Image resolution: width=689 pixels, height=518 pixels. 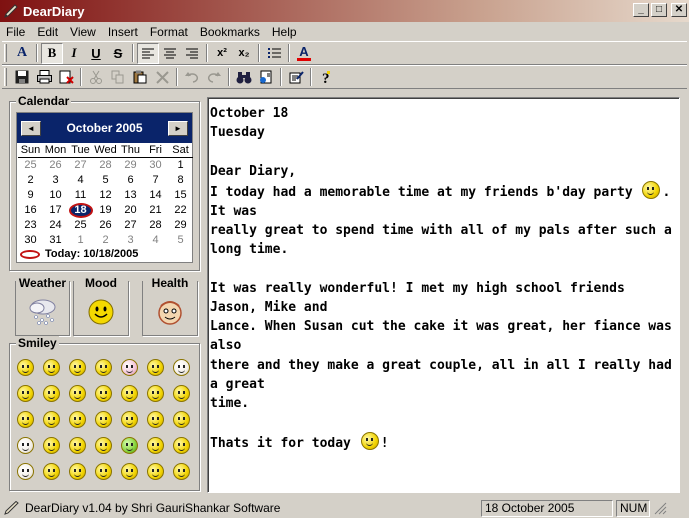 I want to click on calendar-day: 10, so click(x=55, y=195).